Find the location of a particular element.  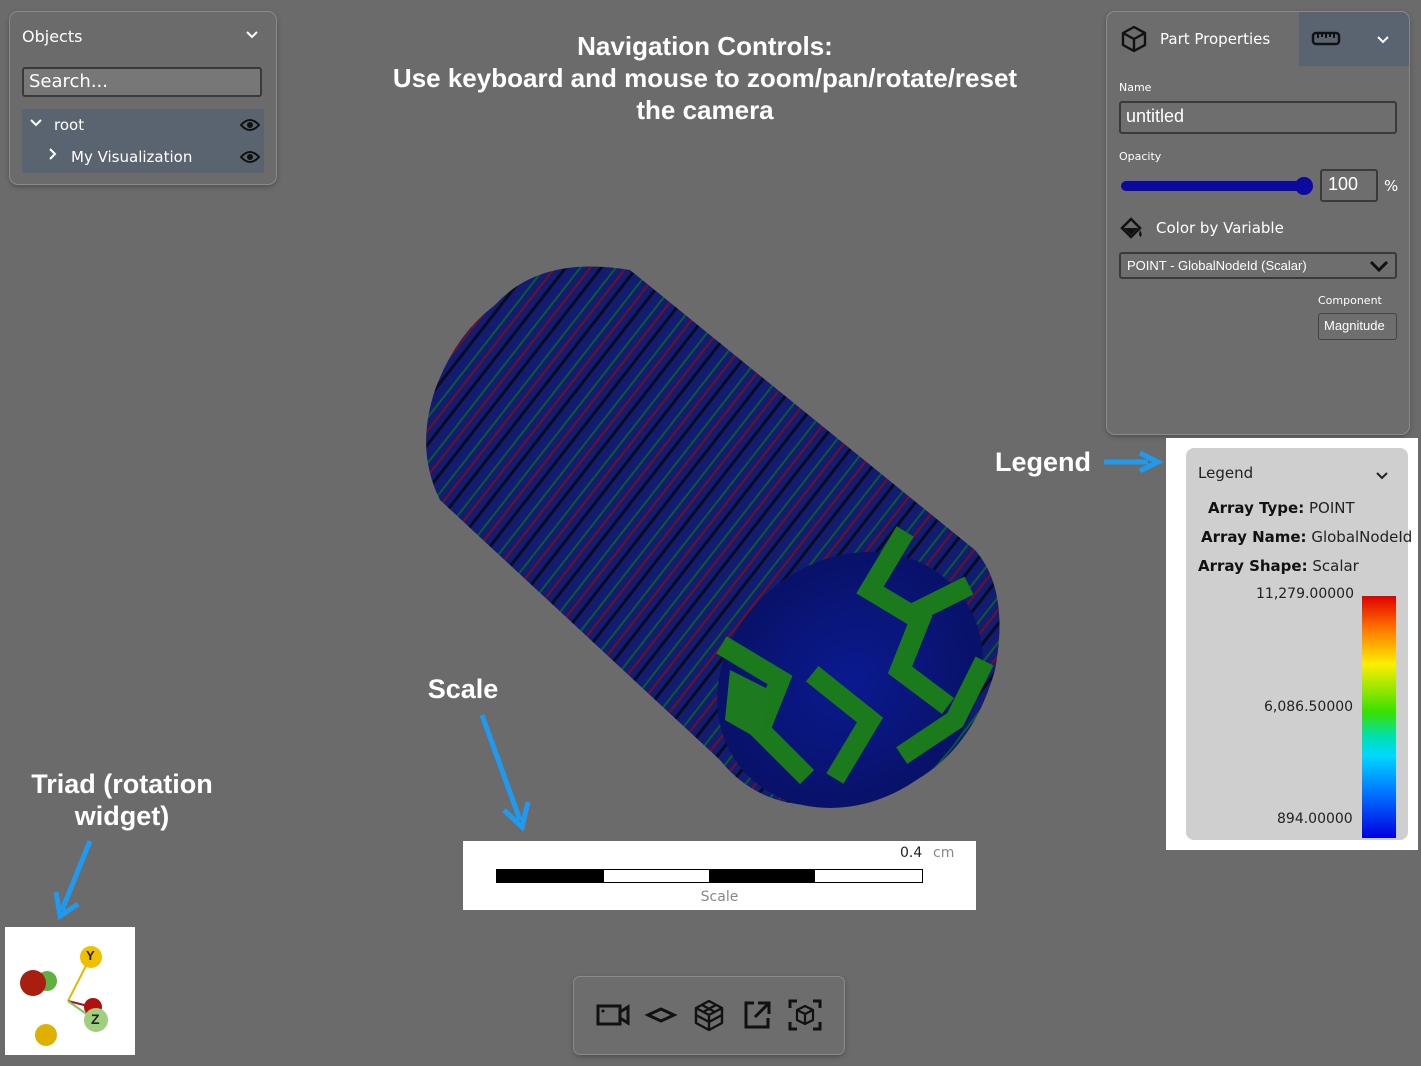

object-tree: root My Visualization is located at coordinates (143, 141).